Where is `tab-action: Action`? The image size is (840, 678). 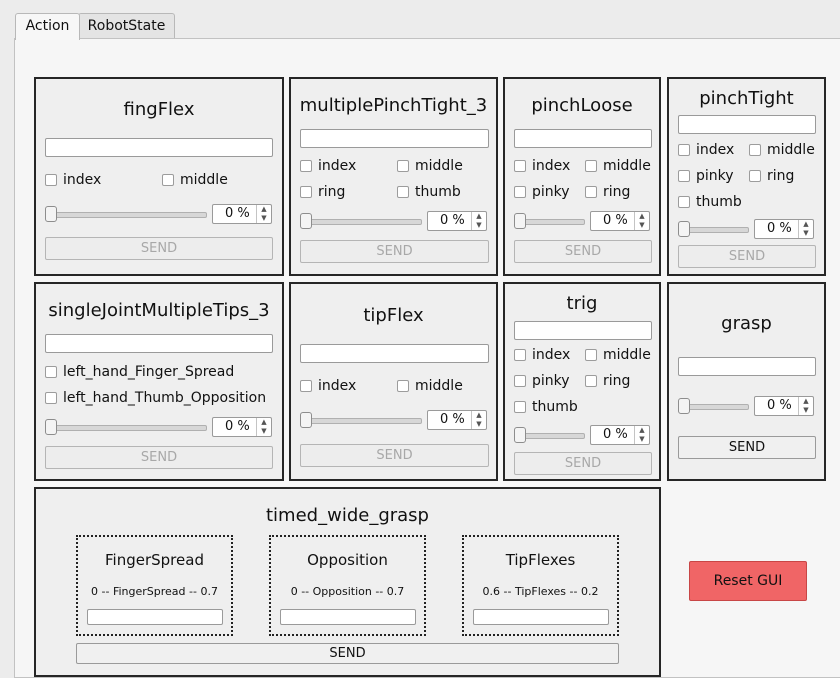 tab-action: Action is located at coordinates (47, 26).